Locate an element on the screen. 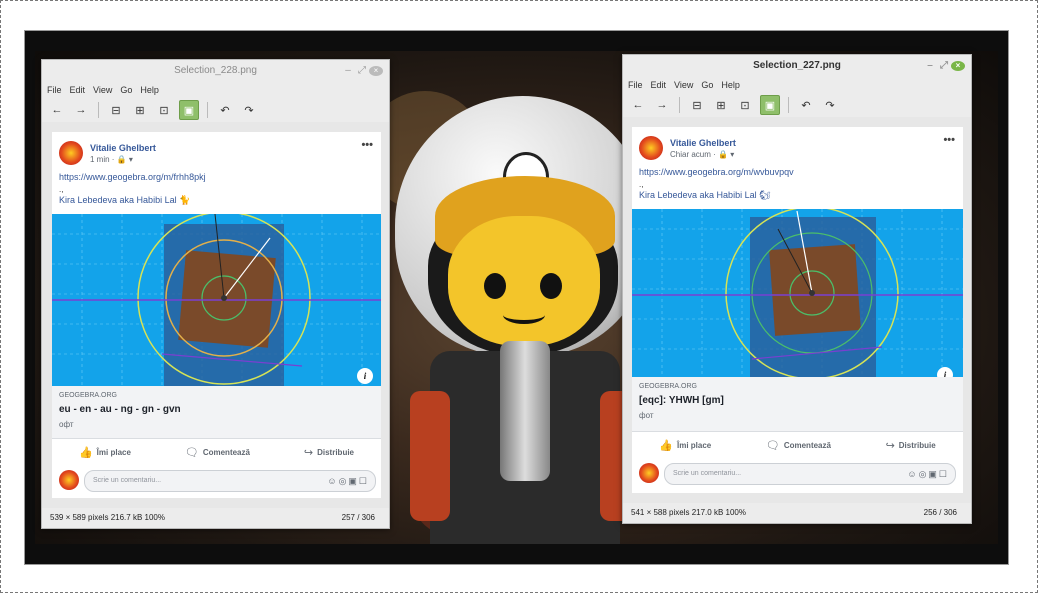 This screenshot has height=593, width=1038. post-meta: Chiar acum · 🔒 ▾ is located at coordinates (702, 154).